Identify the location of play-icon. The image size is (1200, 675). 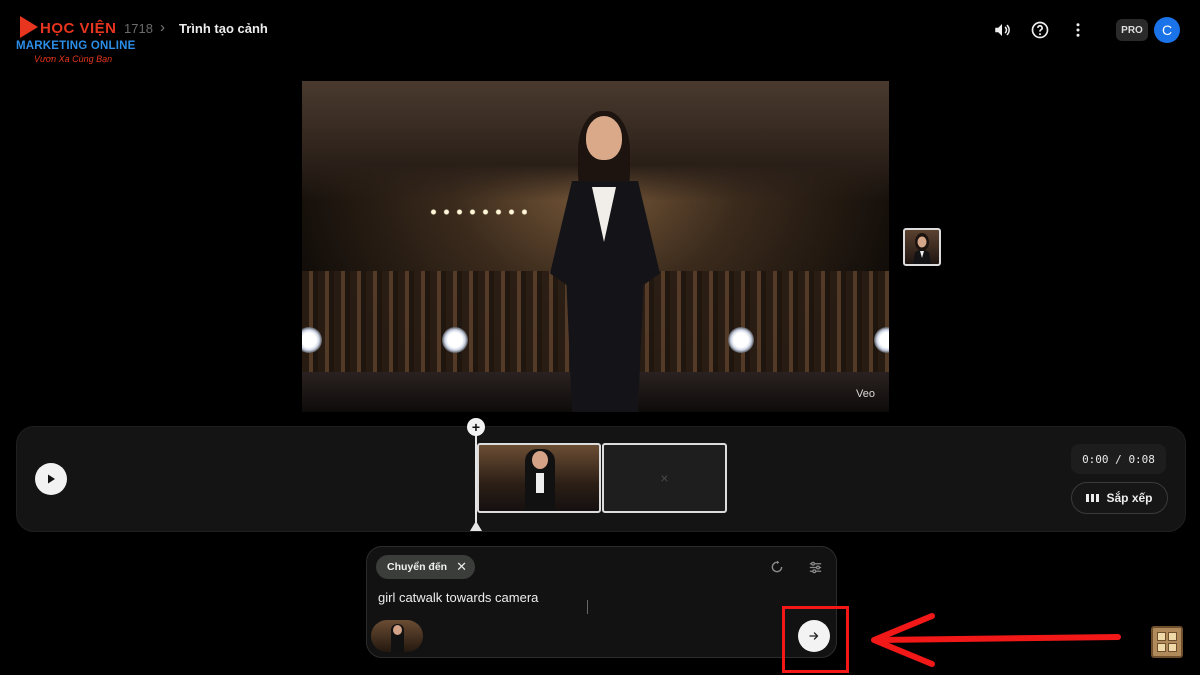
(51, 479).